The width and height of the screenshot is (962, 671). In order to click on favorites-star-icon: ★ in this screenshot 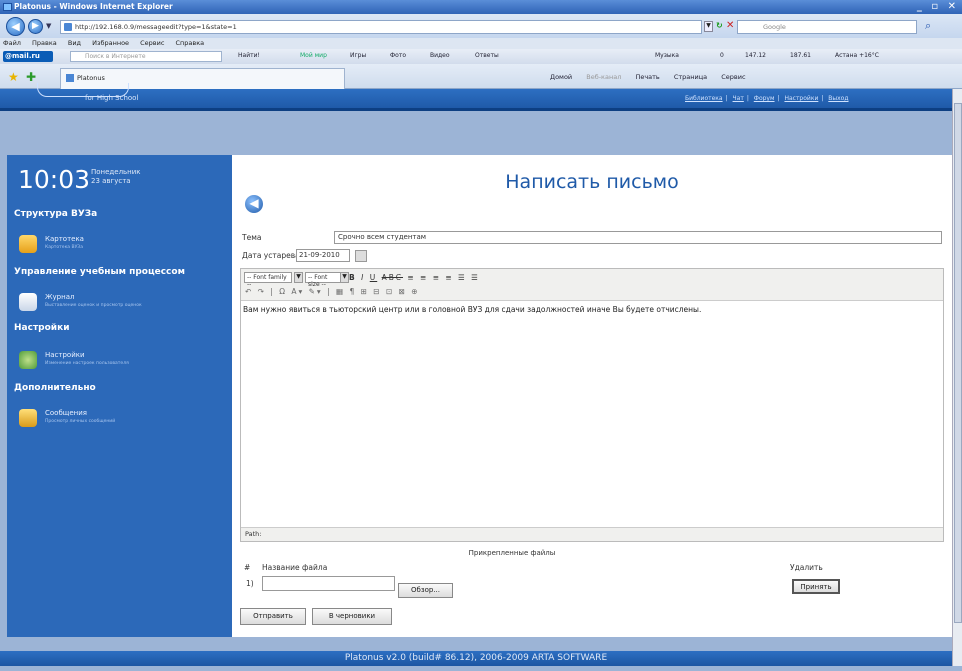, I will do `click(13, 77)`.